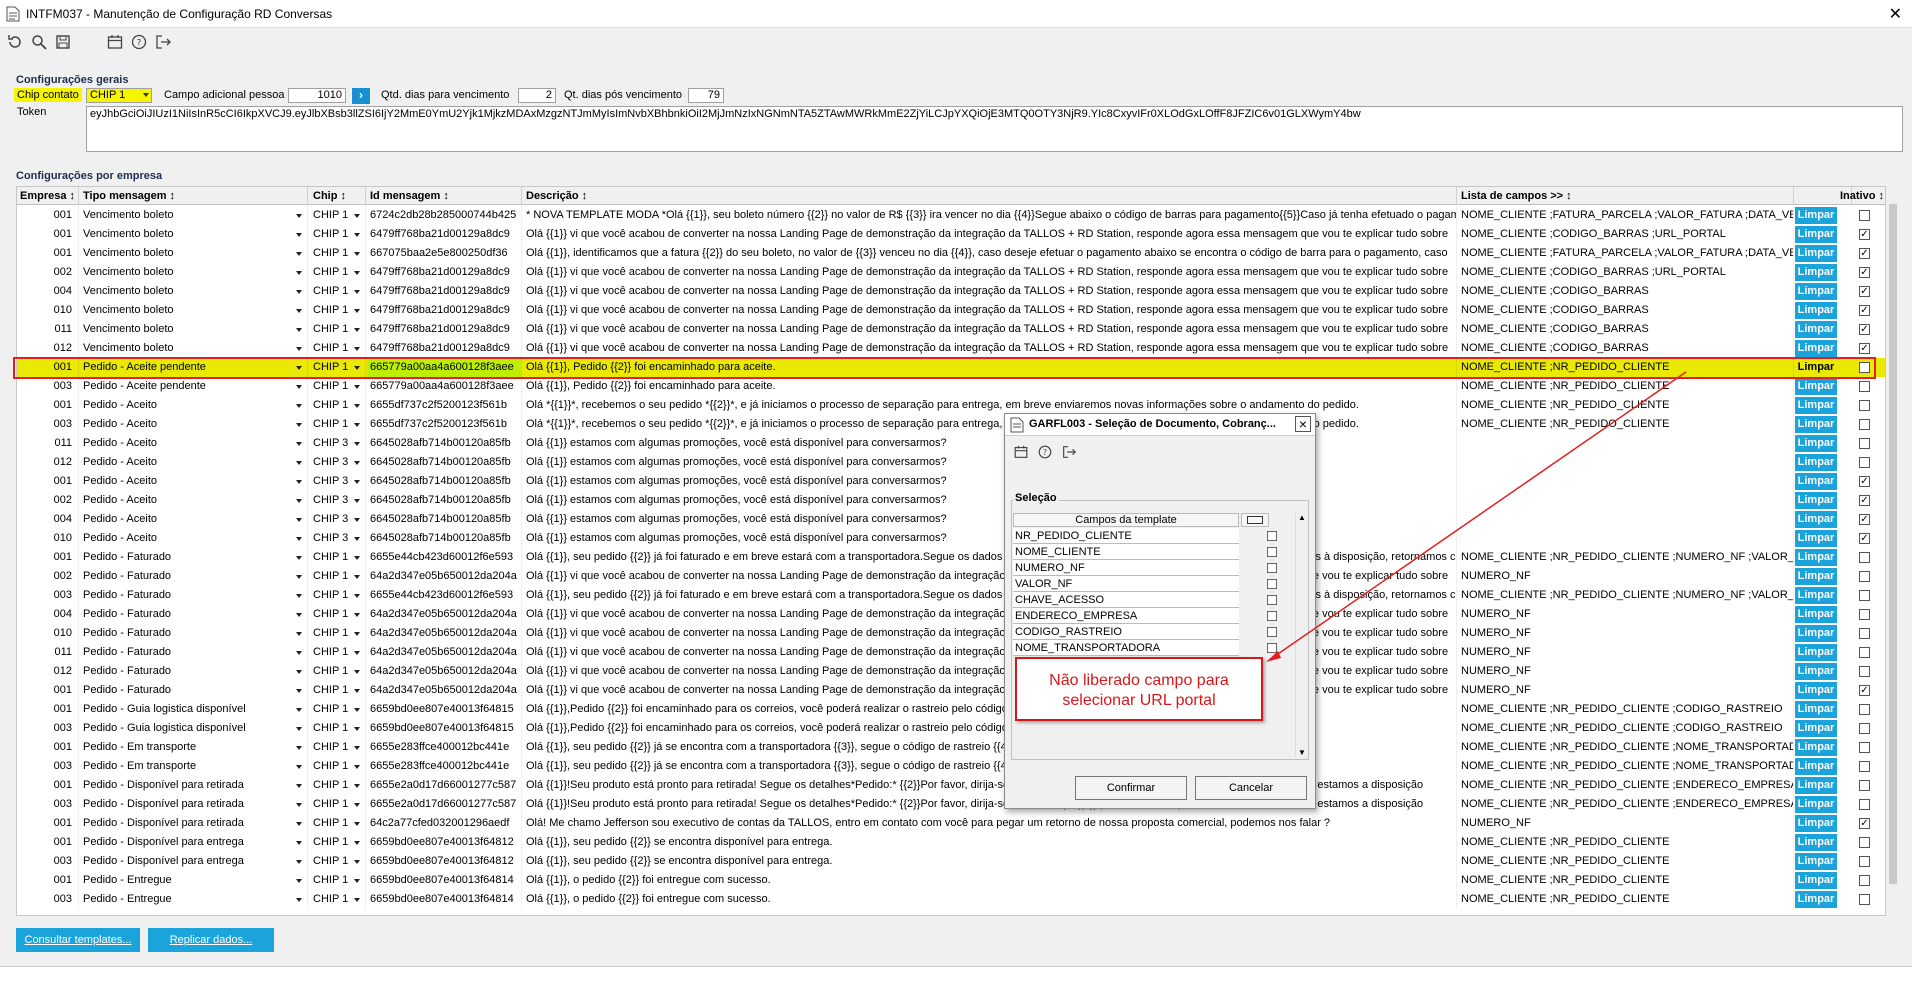 Image resolution: width=1912 pixels, height=988 pixels. Describe the element at coordinates (1021, 452) in the screenshot. I see `calendar-icon` at that location.